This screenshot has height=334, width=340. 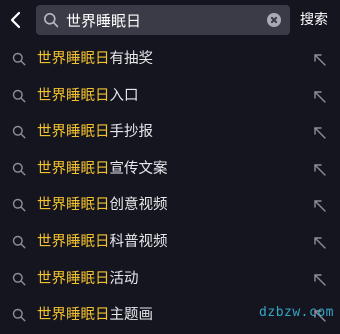 I want to click on suggestion-item: 世界睡眠日宣传文案, so click(x=170, y=169).